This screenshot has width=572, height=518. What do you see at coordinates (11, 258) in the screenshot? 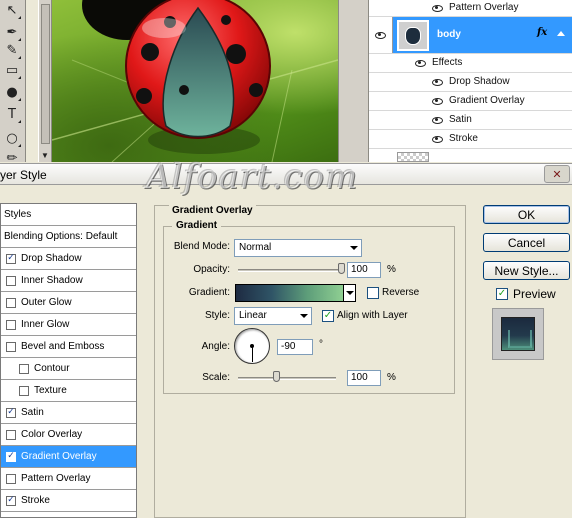
I see `drop-shadow-checkbox: ✓` at bounding box center [11, 258].